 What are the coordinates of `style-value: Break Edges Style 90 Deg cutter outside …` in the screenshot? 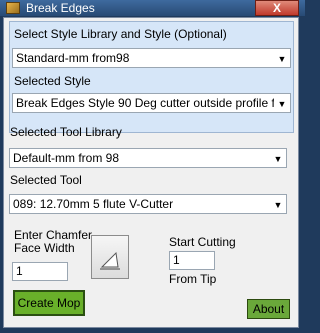 It's located at (145, 103).